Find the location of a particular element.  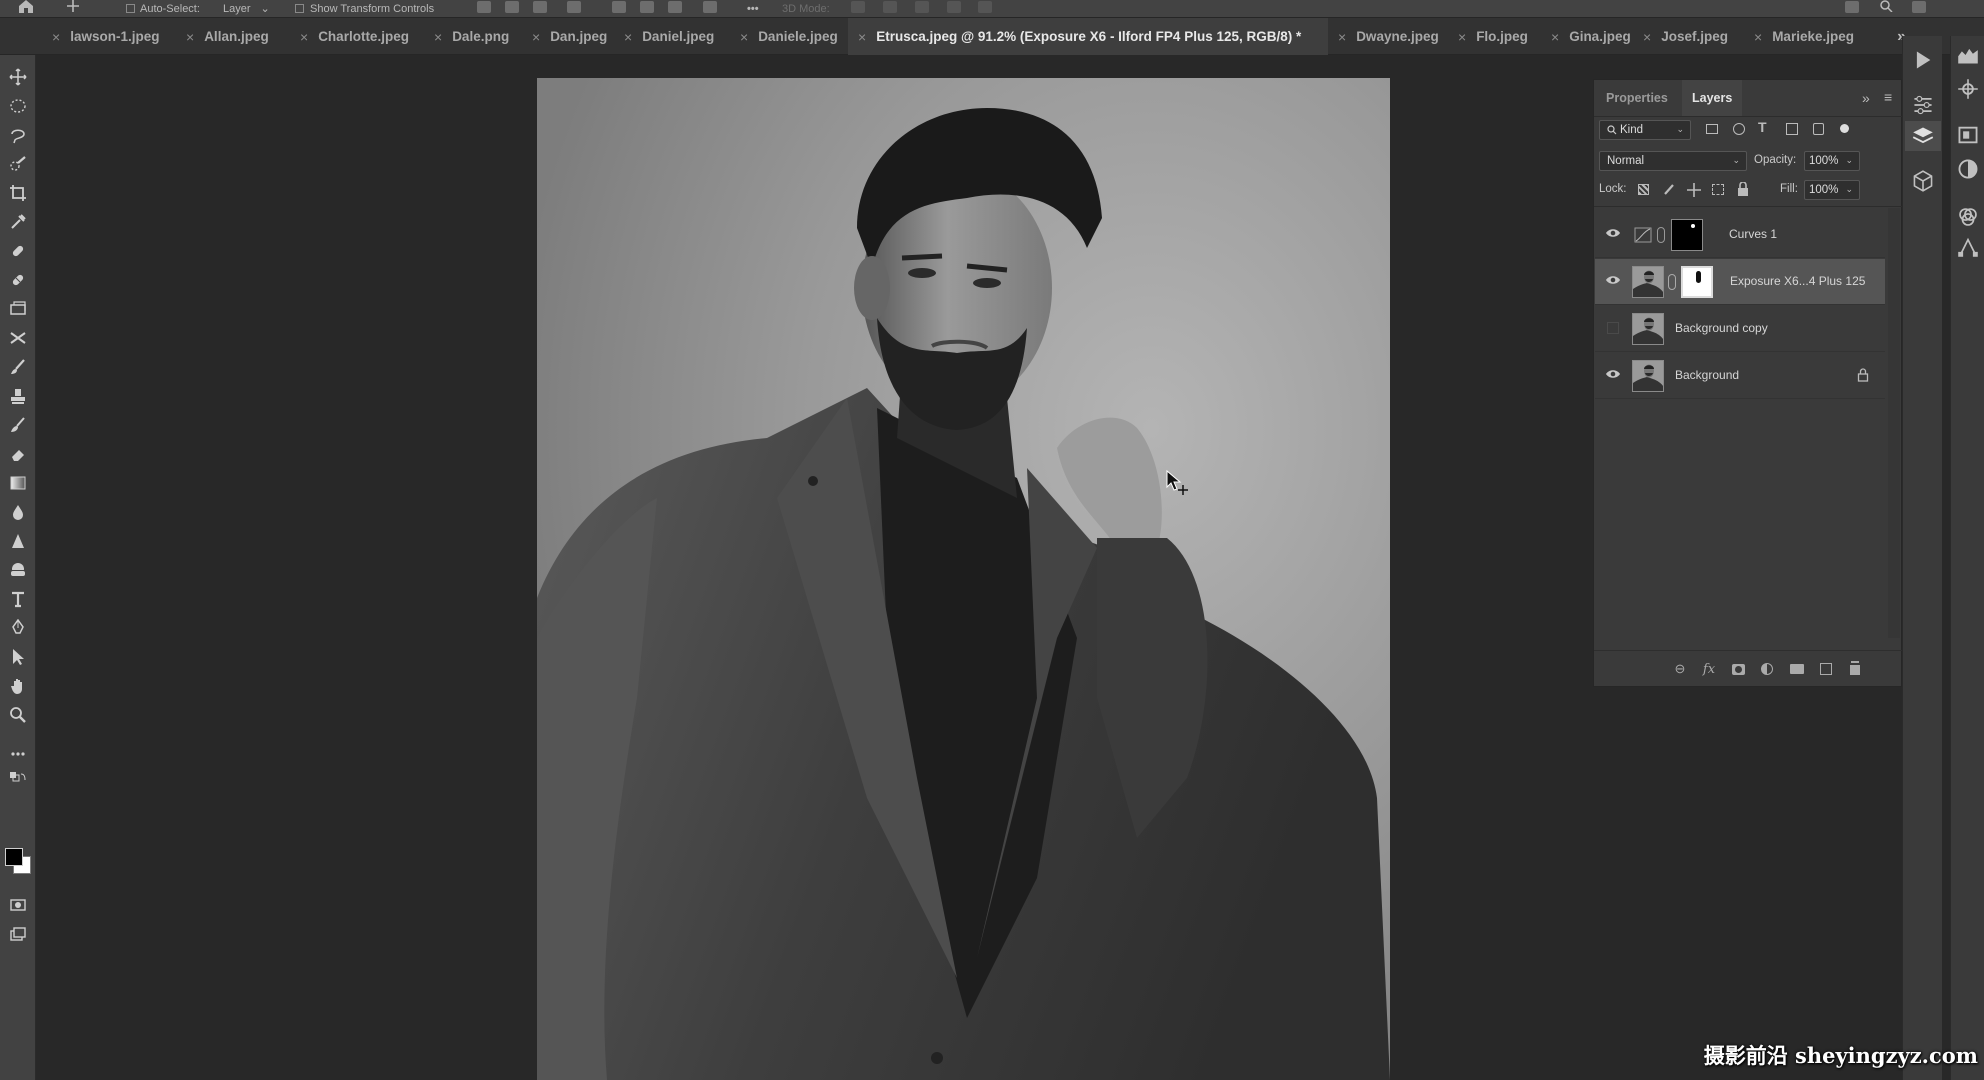

3d-rotate-icon is located at coordinates (858, 7).